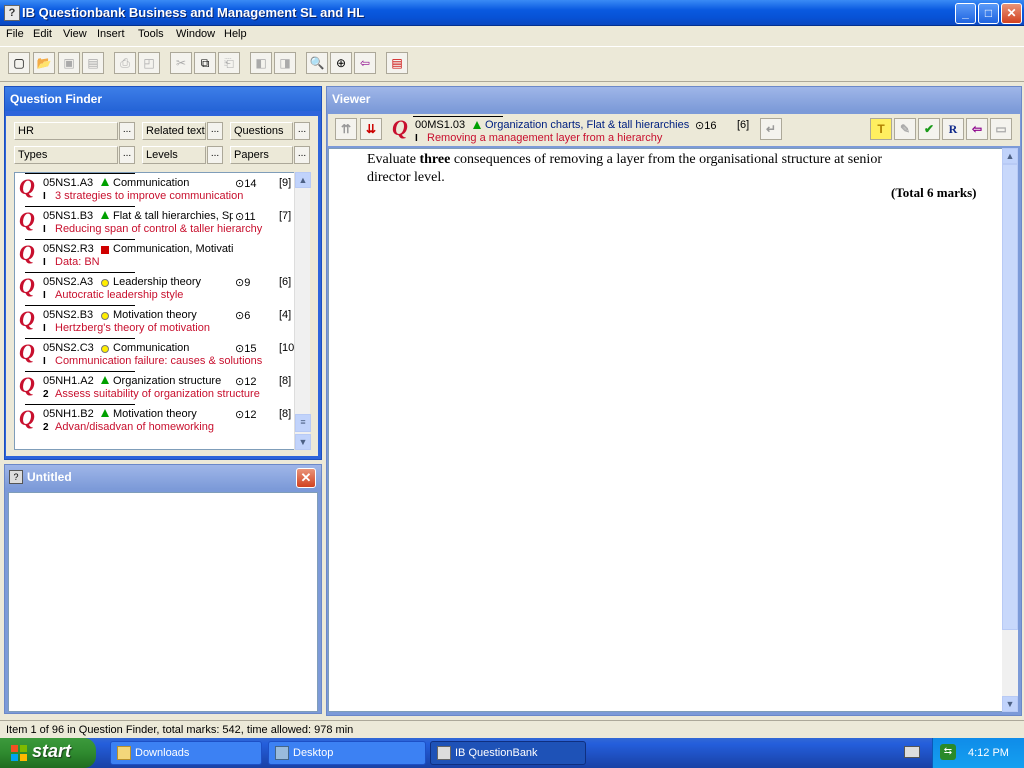 Image resolution: width=1024 pixels, height=768 pixels. What do you see at coordinates (303, 180) in the screenshot?
I see `scroll-up-button: ▲` at bounding box center [303, 180].